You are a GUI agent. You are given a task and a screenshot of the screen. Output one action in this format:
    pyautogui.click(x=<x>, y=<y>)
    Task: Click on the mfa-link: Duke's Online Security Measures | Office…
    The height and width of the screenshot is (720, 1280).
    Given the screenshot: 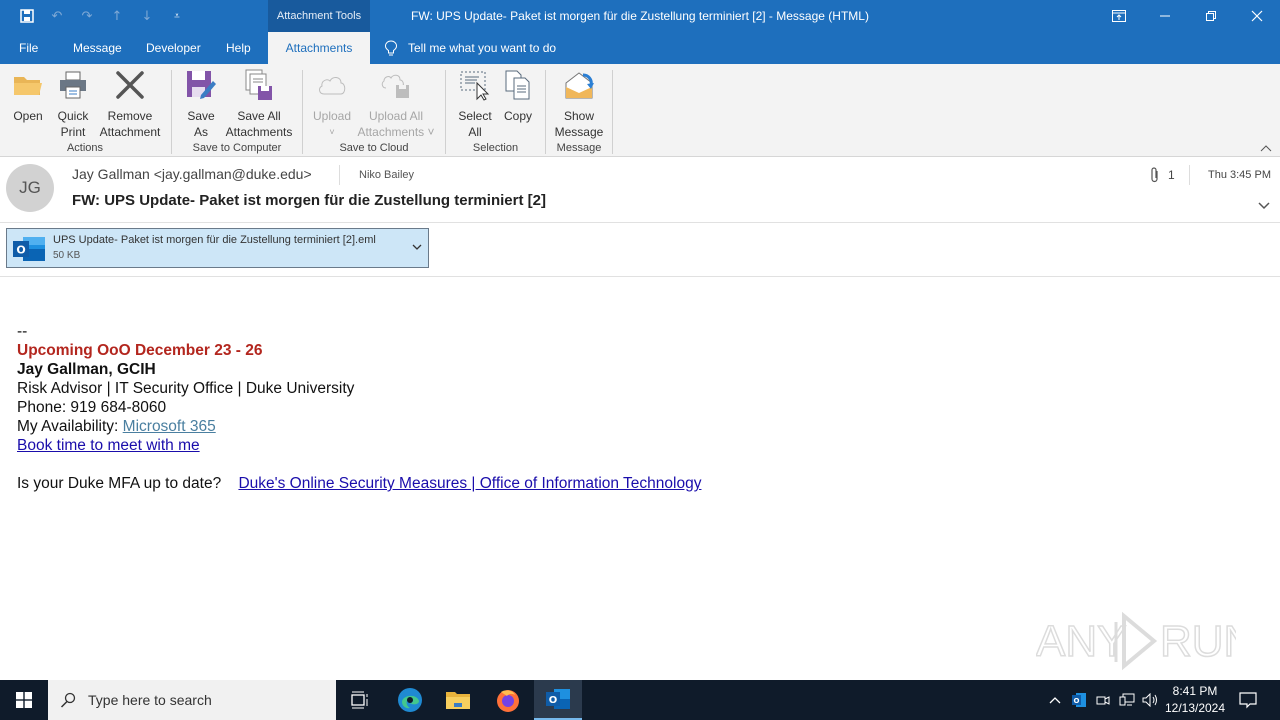 What is the action you would take?
    pyautogui.click(x=469, y=483)
    